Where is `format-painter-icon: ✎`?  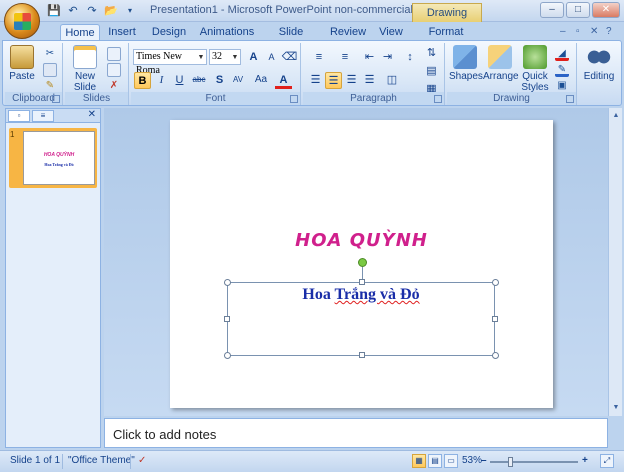
format-painter-icon: ✎ is located at coordinates (50, 86).